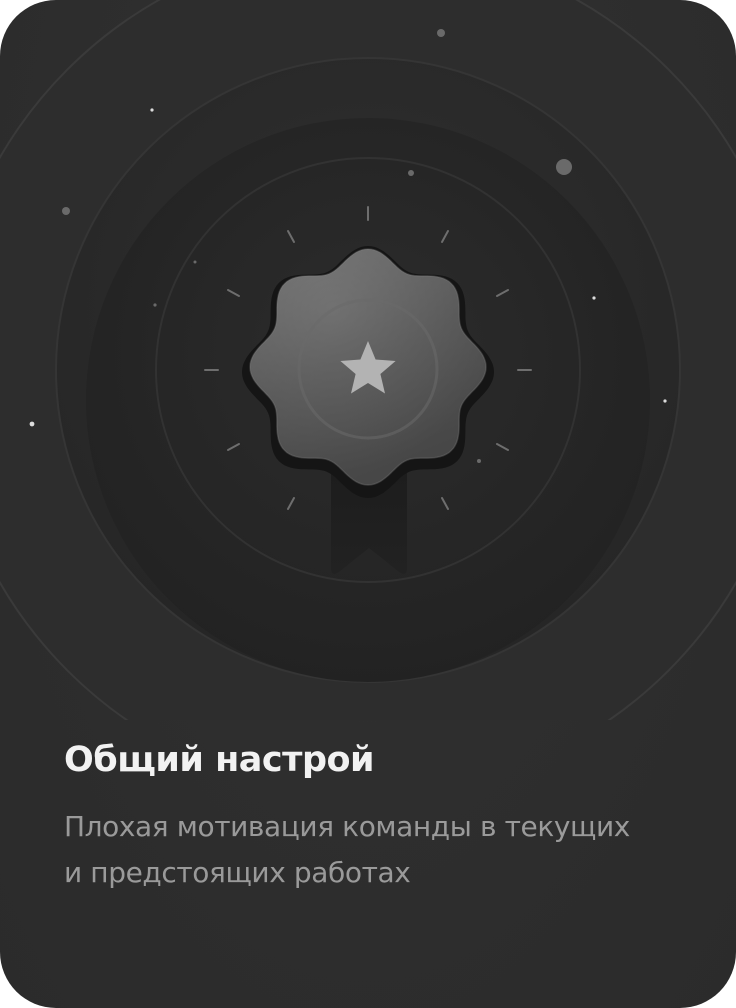 The image size is (736, 1008). Describe the element at coordinates (237, 872) in the screenshot. I see `card-description-line: и предстоящих работах` at that location.